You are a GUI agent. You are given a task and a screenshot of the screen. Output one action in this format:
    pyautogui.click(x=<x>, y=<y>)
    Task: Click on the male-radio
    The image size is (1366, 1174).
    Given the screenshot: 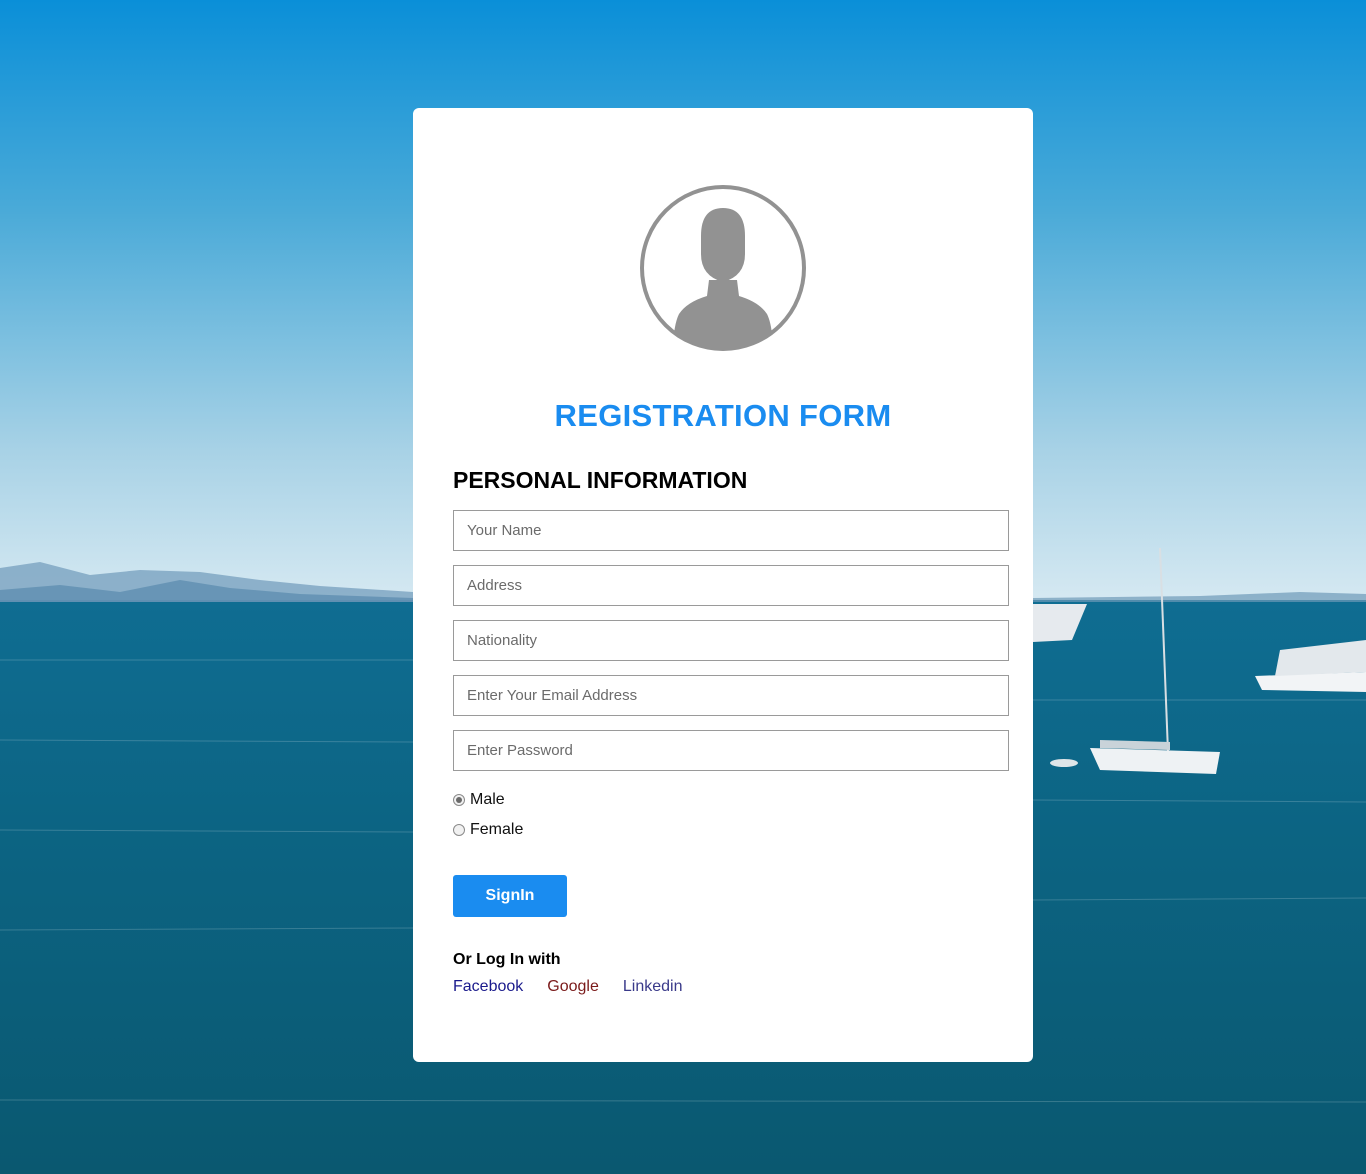 What is the action you would take?
    pyautogui.click(x=459, y=800)
    